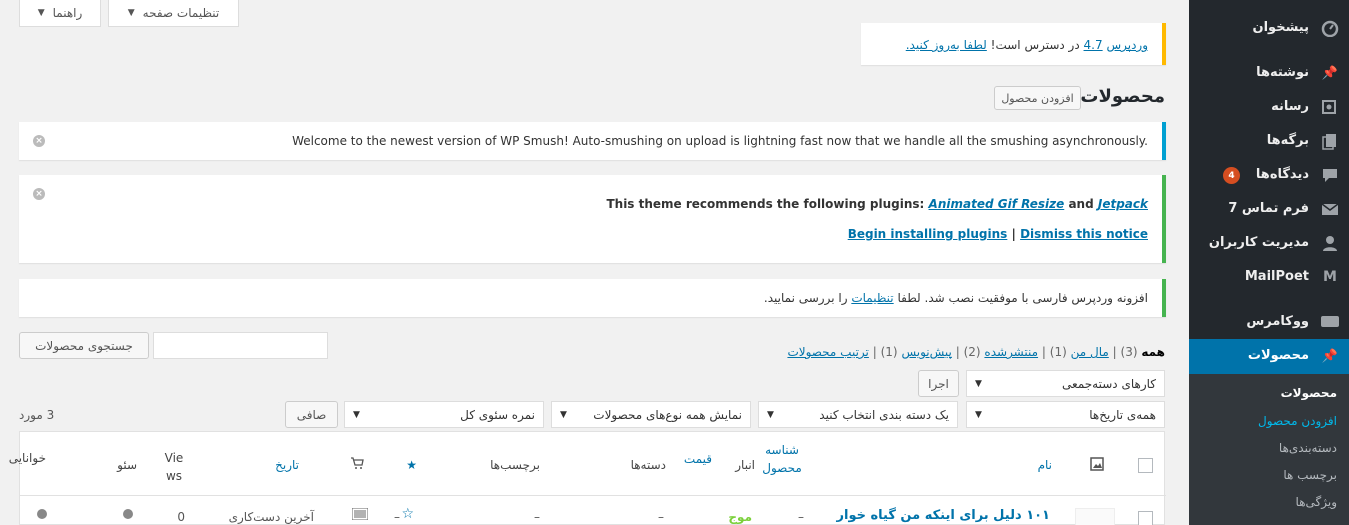  Describe the element at coordinates (127, 465) in the screenshot. I see `column-seo: سئو` at that location.